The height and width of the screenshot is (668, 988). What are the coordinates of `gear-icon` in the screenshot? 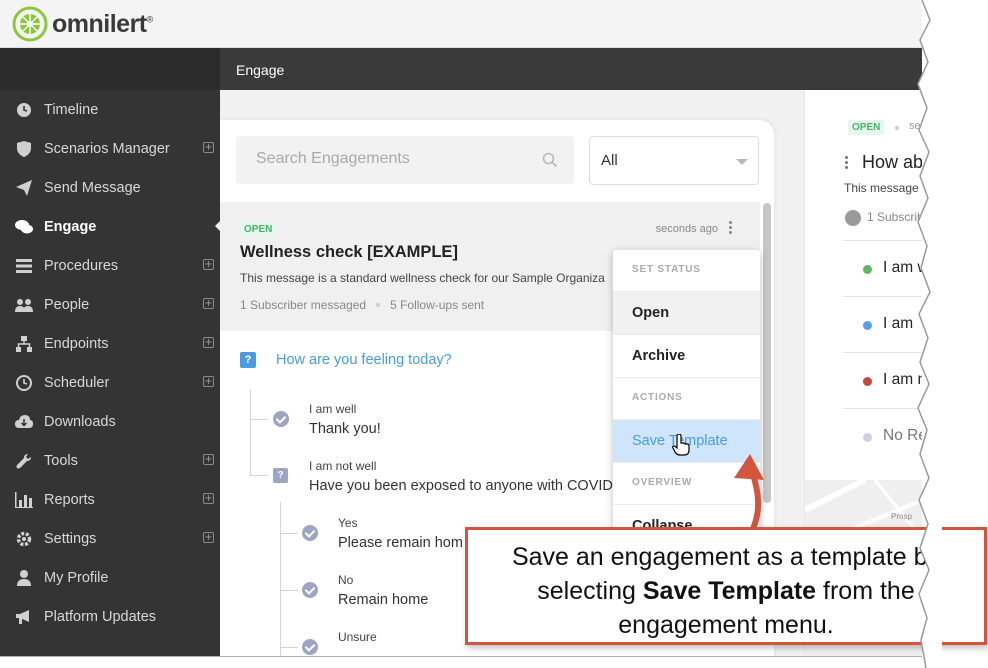 It's located at (24, 539).